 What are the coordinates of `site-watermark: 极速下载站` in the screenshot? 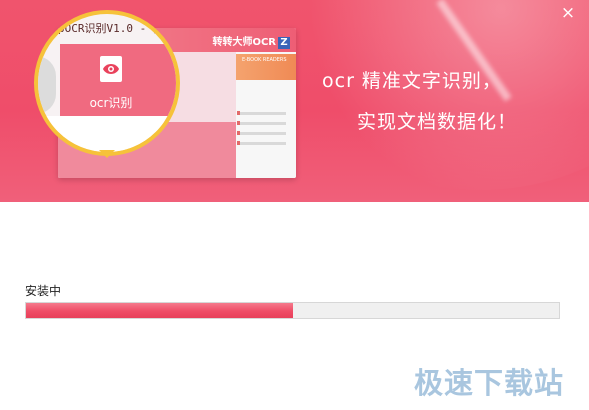 It's located at (489, 383).